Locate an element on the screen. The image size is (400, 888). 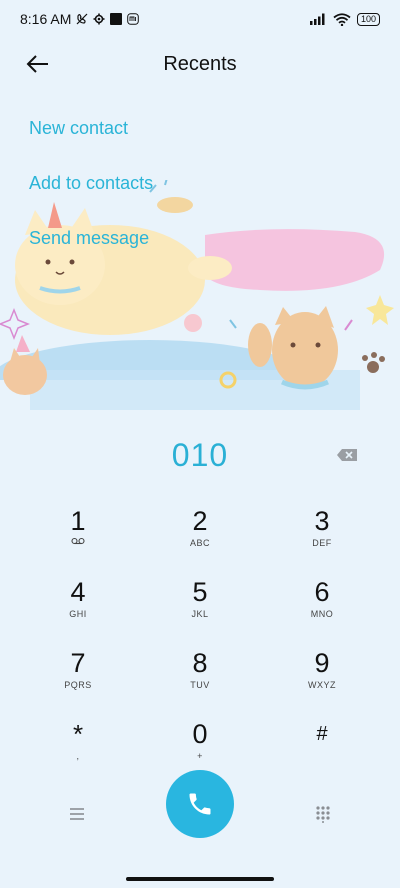
add-to-contacts-link: Add to contacts is located at coordinates (91, 192).